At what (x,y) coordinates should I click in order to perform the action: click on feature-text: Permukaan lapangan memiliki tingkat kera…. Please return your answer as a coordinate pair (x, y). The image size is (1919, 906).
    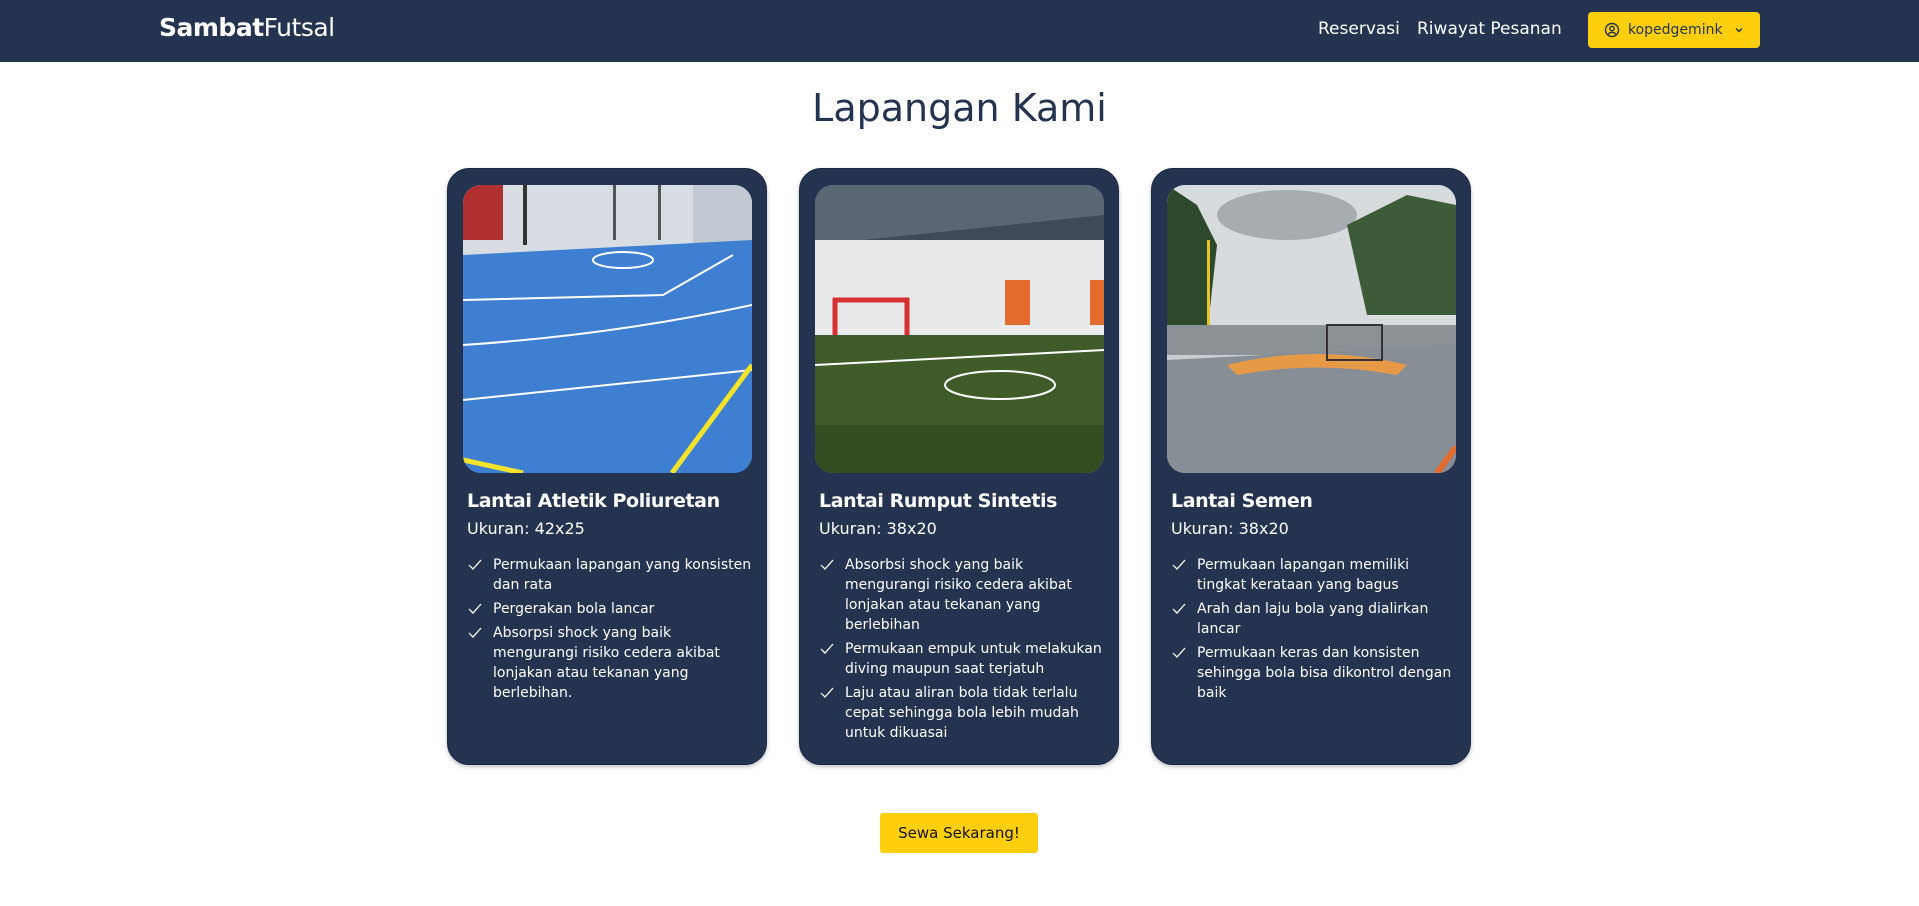
    Looking at the image, I should click on (1303, 575).